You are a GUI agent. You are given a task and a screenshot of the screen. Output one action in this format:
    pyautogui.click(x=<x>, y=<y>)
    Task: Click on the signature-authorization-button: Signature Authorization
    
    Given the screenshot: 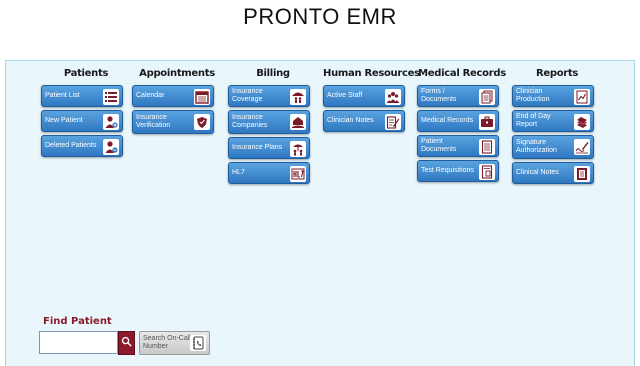 What is the action you would take?
    pyautogui.click(x=553, y=147)
    